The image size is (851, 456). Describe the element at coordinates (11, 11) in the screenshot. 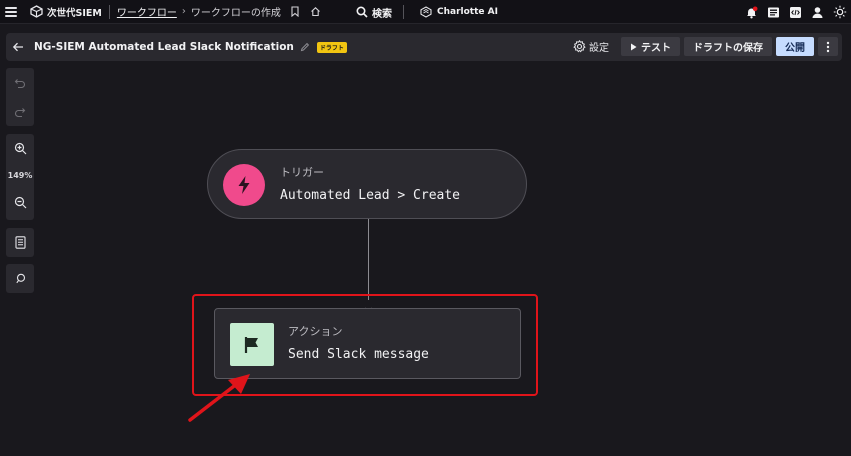

I see `hamburger-menu-icon` at that location.